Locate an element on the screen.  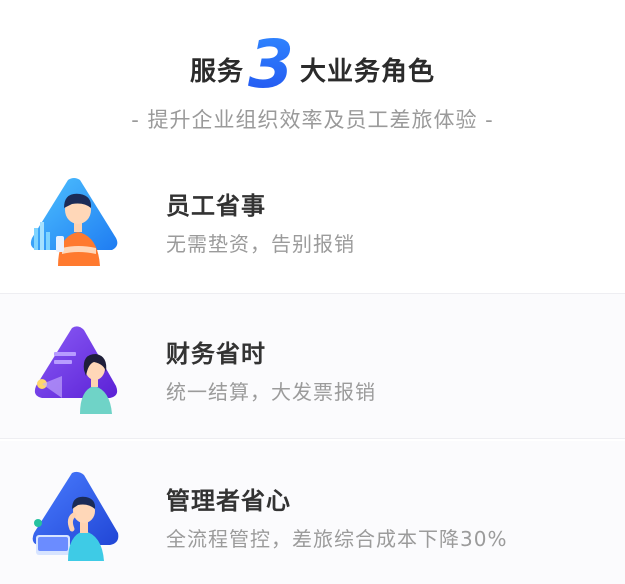
role-title: 财务省时 is located at coordinates (216, 354).